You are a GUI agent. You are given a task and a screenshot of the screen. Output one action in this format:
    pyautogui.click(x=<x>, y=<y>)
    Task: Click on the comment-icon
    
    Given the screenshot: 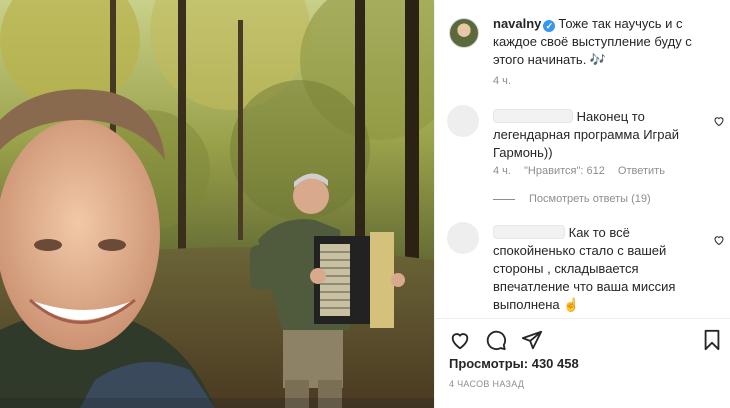 What is the action you would take?
    pyautogui.click(x=496, y=340)
    